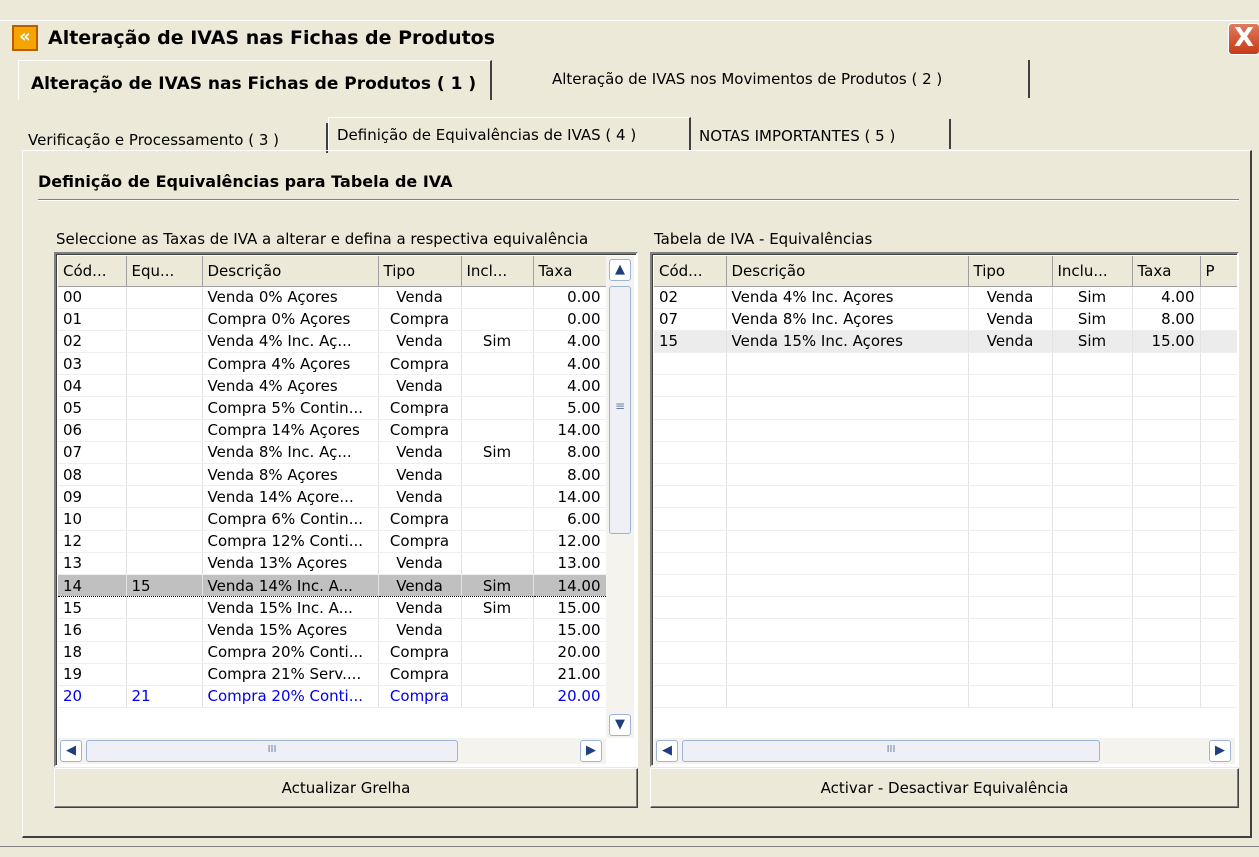 This screenshot has width=1259, height=857. Describe the element at coordinates (509, 134) in the screenshot. I see `tab-definicao-equivalencias: Definição de Equivalências de IVAS ( 4 )` at that location.